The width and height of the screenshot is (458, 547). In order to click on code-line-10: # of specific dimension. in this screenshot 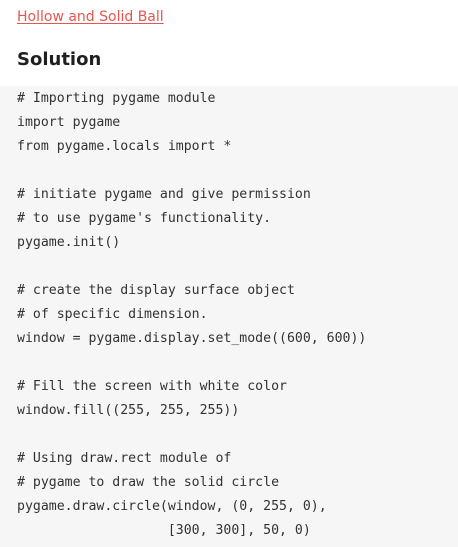, I will do `click(112, 314)`.